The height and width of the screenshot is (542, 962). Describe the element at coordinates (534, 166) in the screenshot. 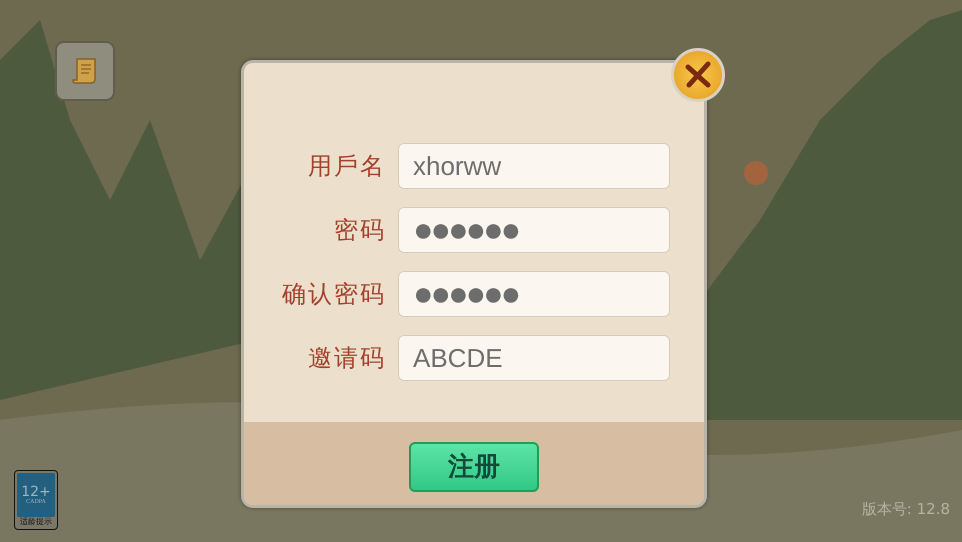

I see `input-field: xhorww` at that location.